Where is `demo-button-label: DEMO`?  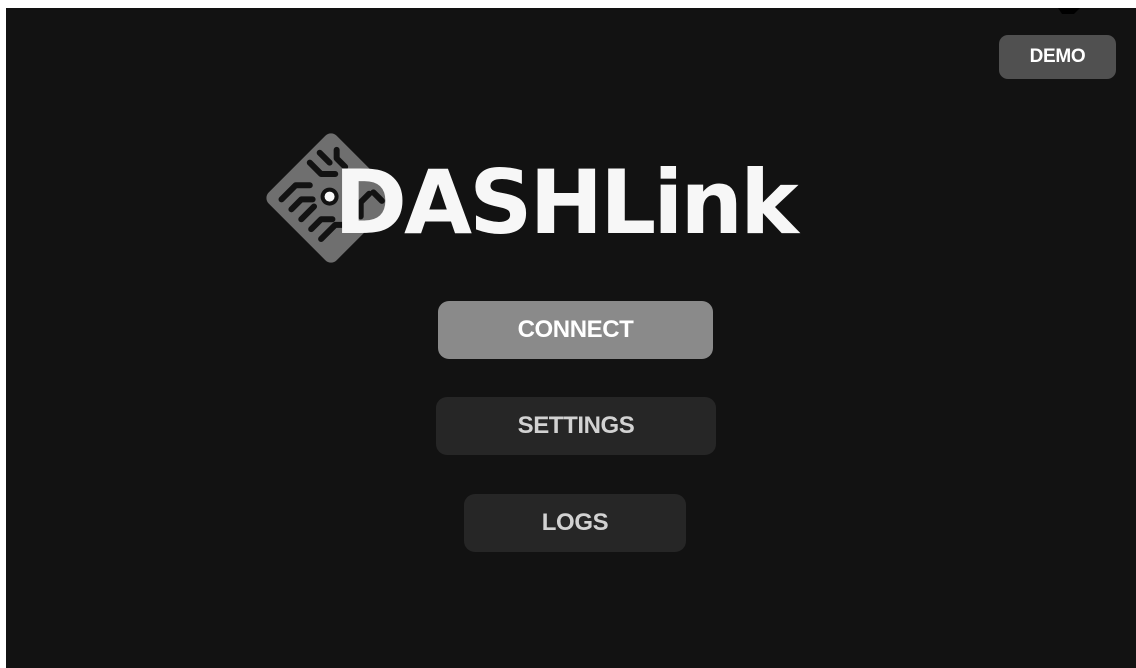
demo-button-label: DEMO is located at coordinates (1057, 56).